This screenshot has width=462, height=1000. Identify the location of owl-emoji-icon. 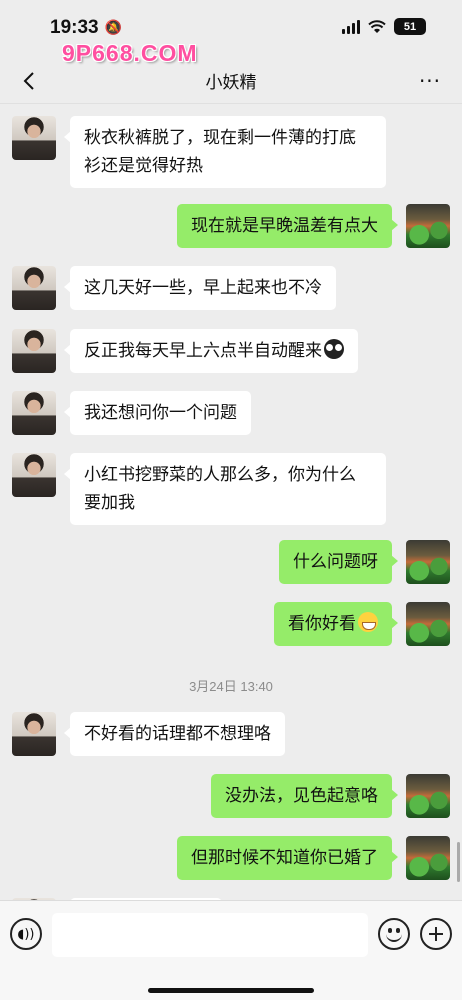
(334, 349).